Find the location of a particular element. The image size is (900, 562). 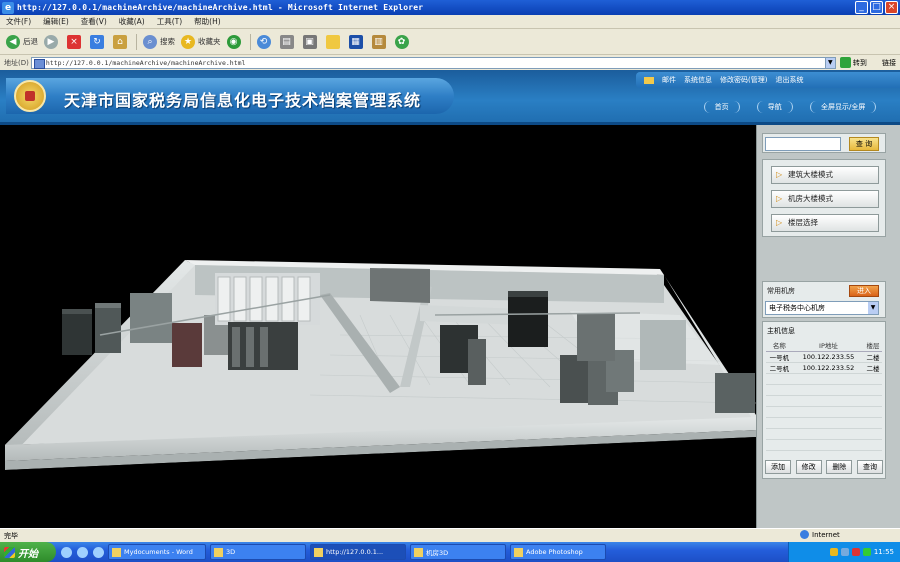

go-arrow-icon is located at coordinates (845, 62).